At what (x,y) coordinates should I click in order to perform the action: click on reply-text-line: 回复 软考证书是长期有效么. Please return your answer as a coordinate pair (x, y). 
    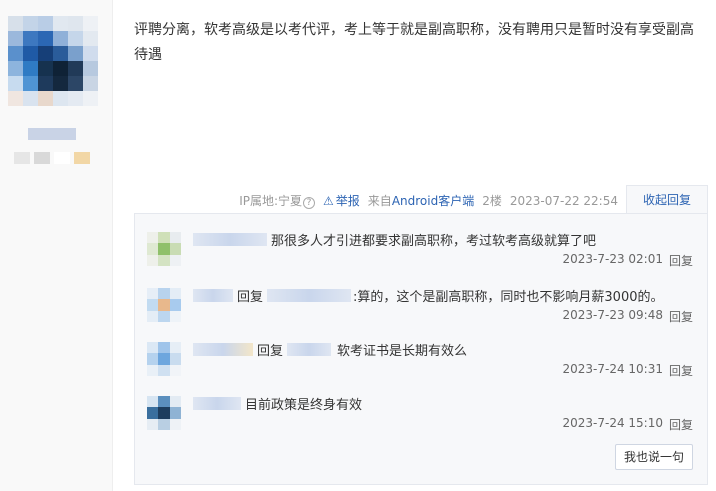
    Looking at the image, I should click on (330, 349).